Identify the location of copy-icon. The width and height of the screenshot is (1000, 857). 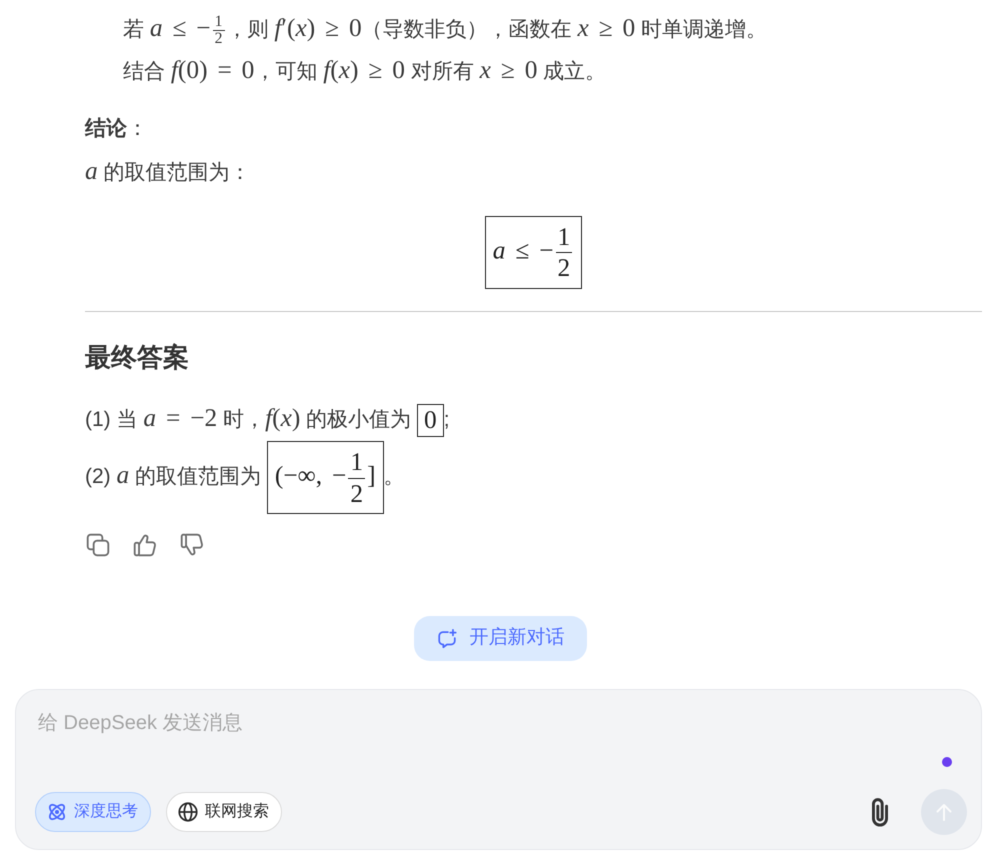
(98, 545).